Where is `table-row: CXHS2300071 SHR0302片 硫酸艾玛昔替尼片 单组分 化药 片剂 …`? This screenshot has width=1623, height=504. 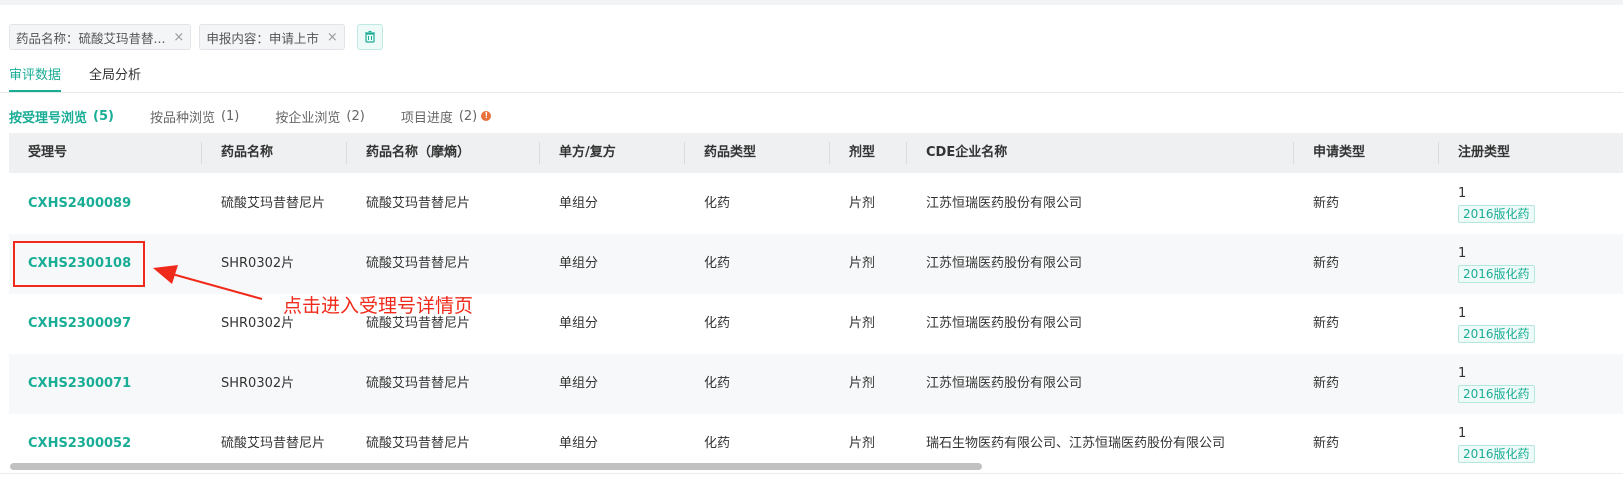 table-row: CXHS2300071 SHR0302片 硫酸艾玛昔替尼片 单组分 化药 片剂 … is located at coordinates (816, 384).